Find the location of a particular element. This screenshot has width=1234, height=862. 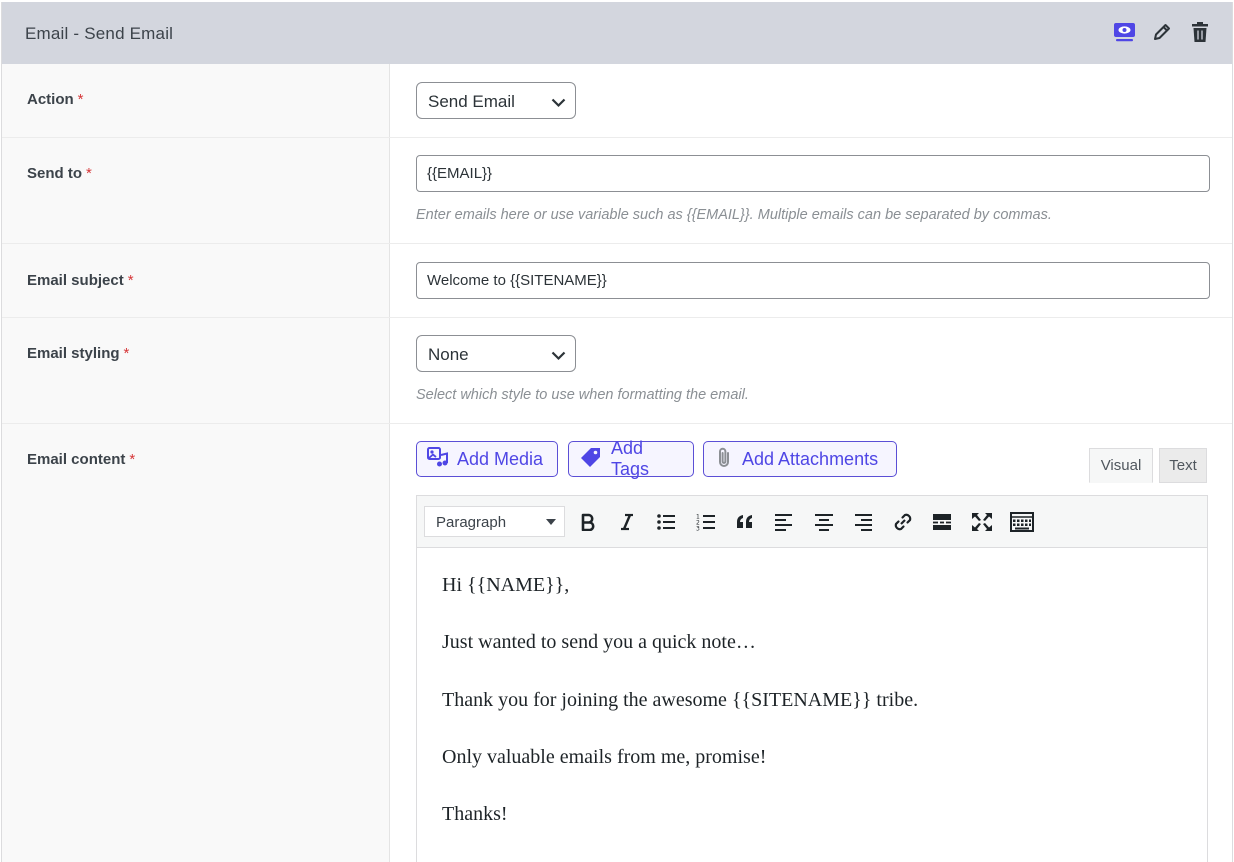

trash-icon is located at coordinates (1200, 32).